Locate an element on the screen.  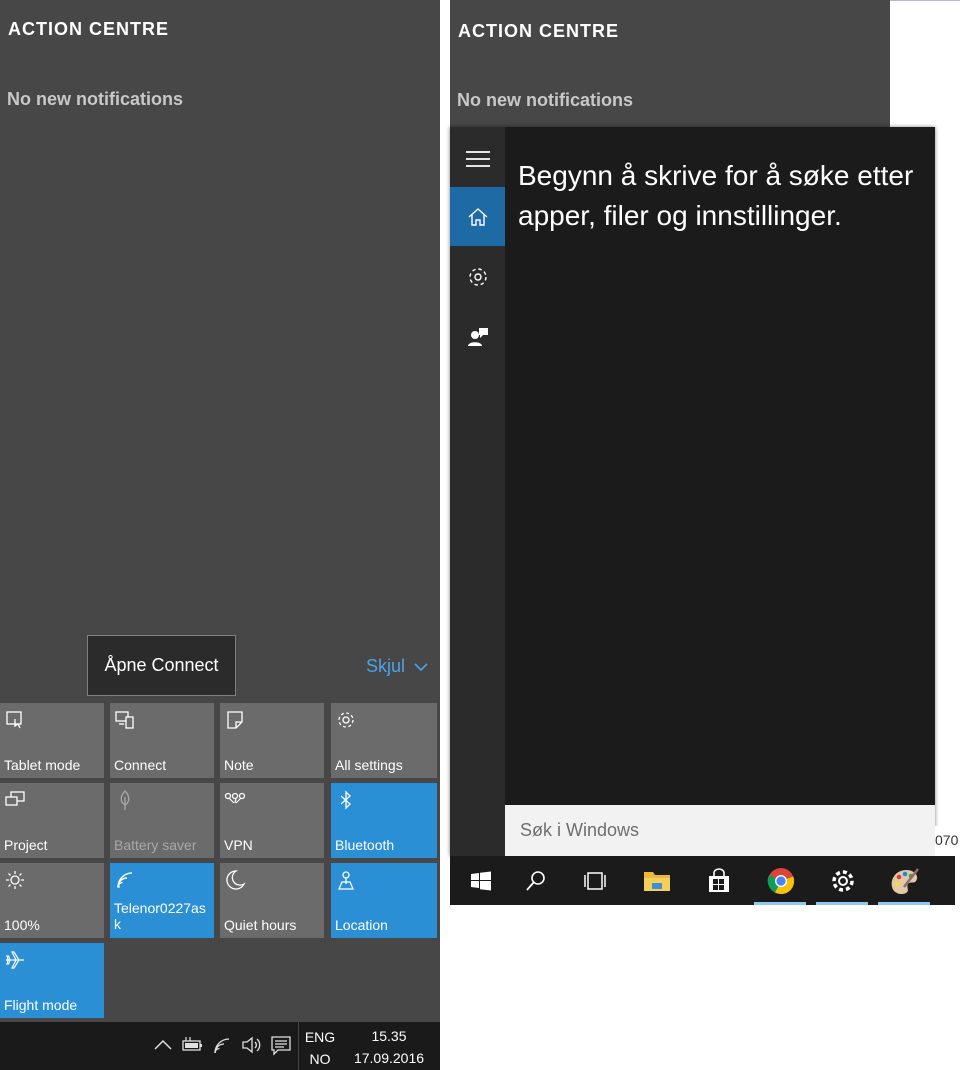
airplane-icon is located at coordinates (15, 960).